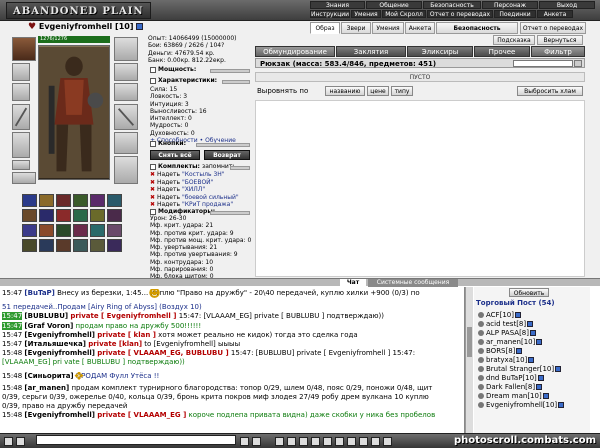 This screenshot has height=448, width=600. Describe the element at coordinates (136, 440) in the screenshot. I see `chat-input` at that location.